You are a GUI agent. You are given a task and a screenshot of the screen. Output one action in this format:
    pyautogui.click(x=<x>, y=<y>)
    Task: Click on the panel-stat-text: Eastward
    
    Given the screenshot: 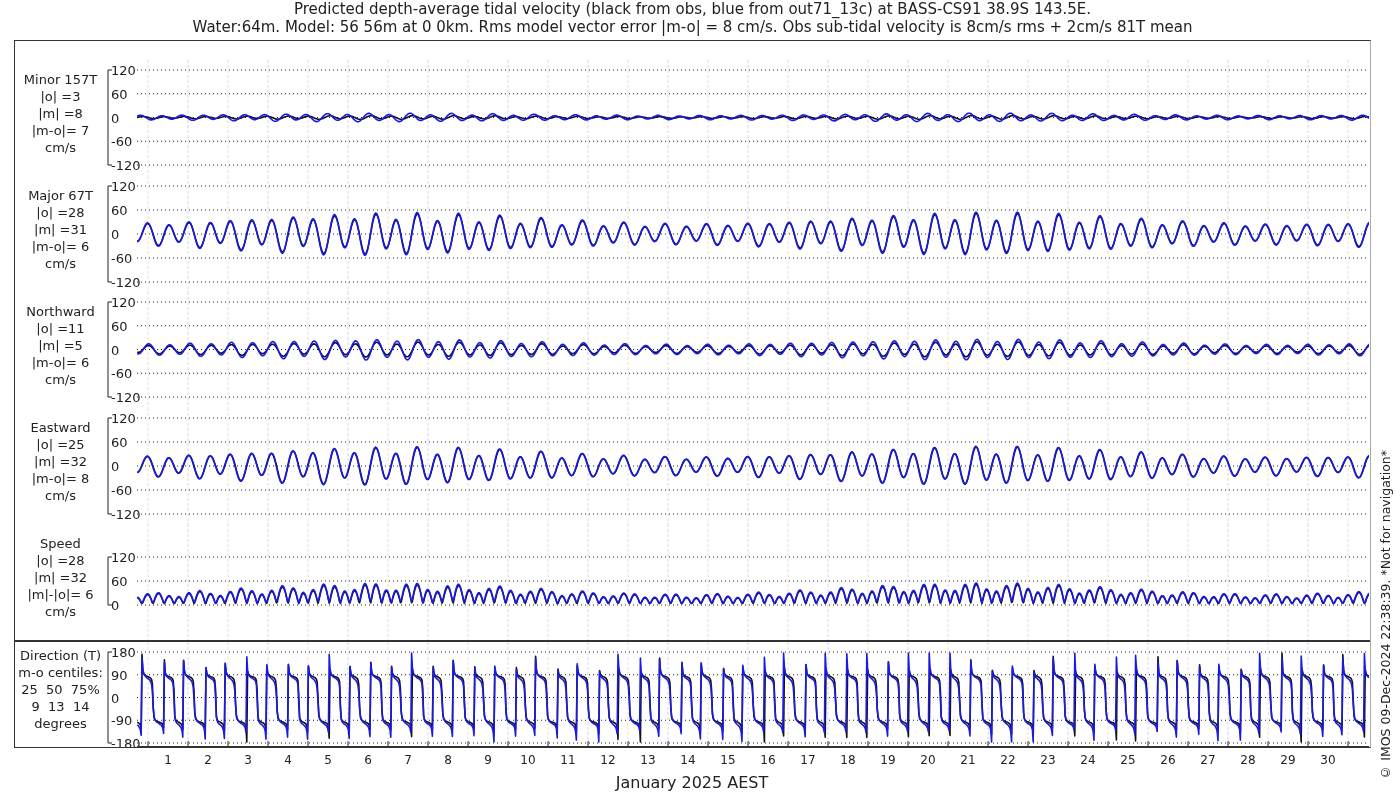 What is the action you would take?
    pyautogui.click(x=60, y=427)
    